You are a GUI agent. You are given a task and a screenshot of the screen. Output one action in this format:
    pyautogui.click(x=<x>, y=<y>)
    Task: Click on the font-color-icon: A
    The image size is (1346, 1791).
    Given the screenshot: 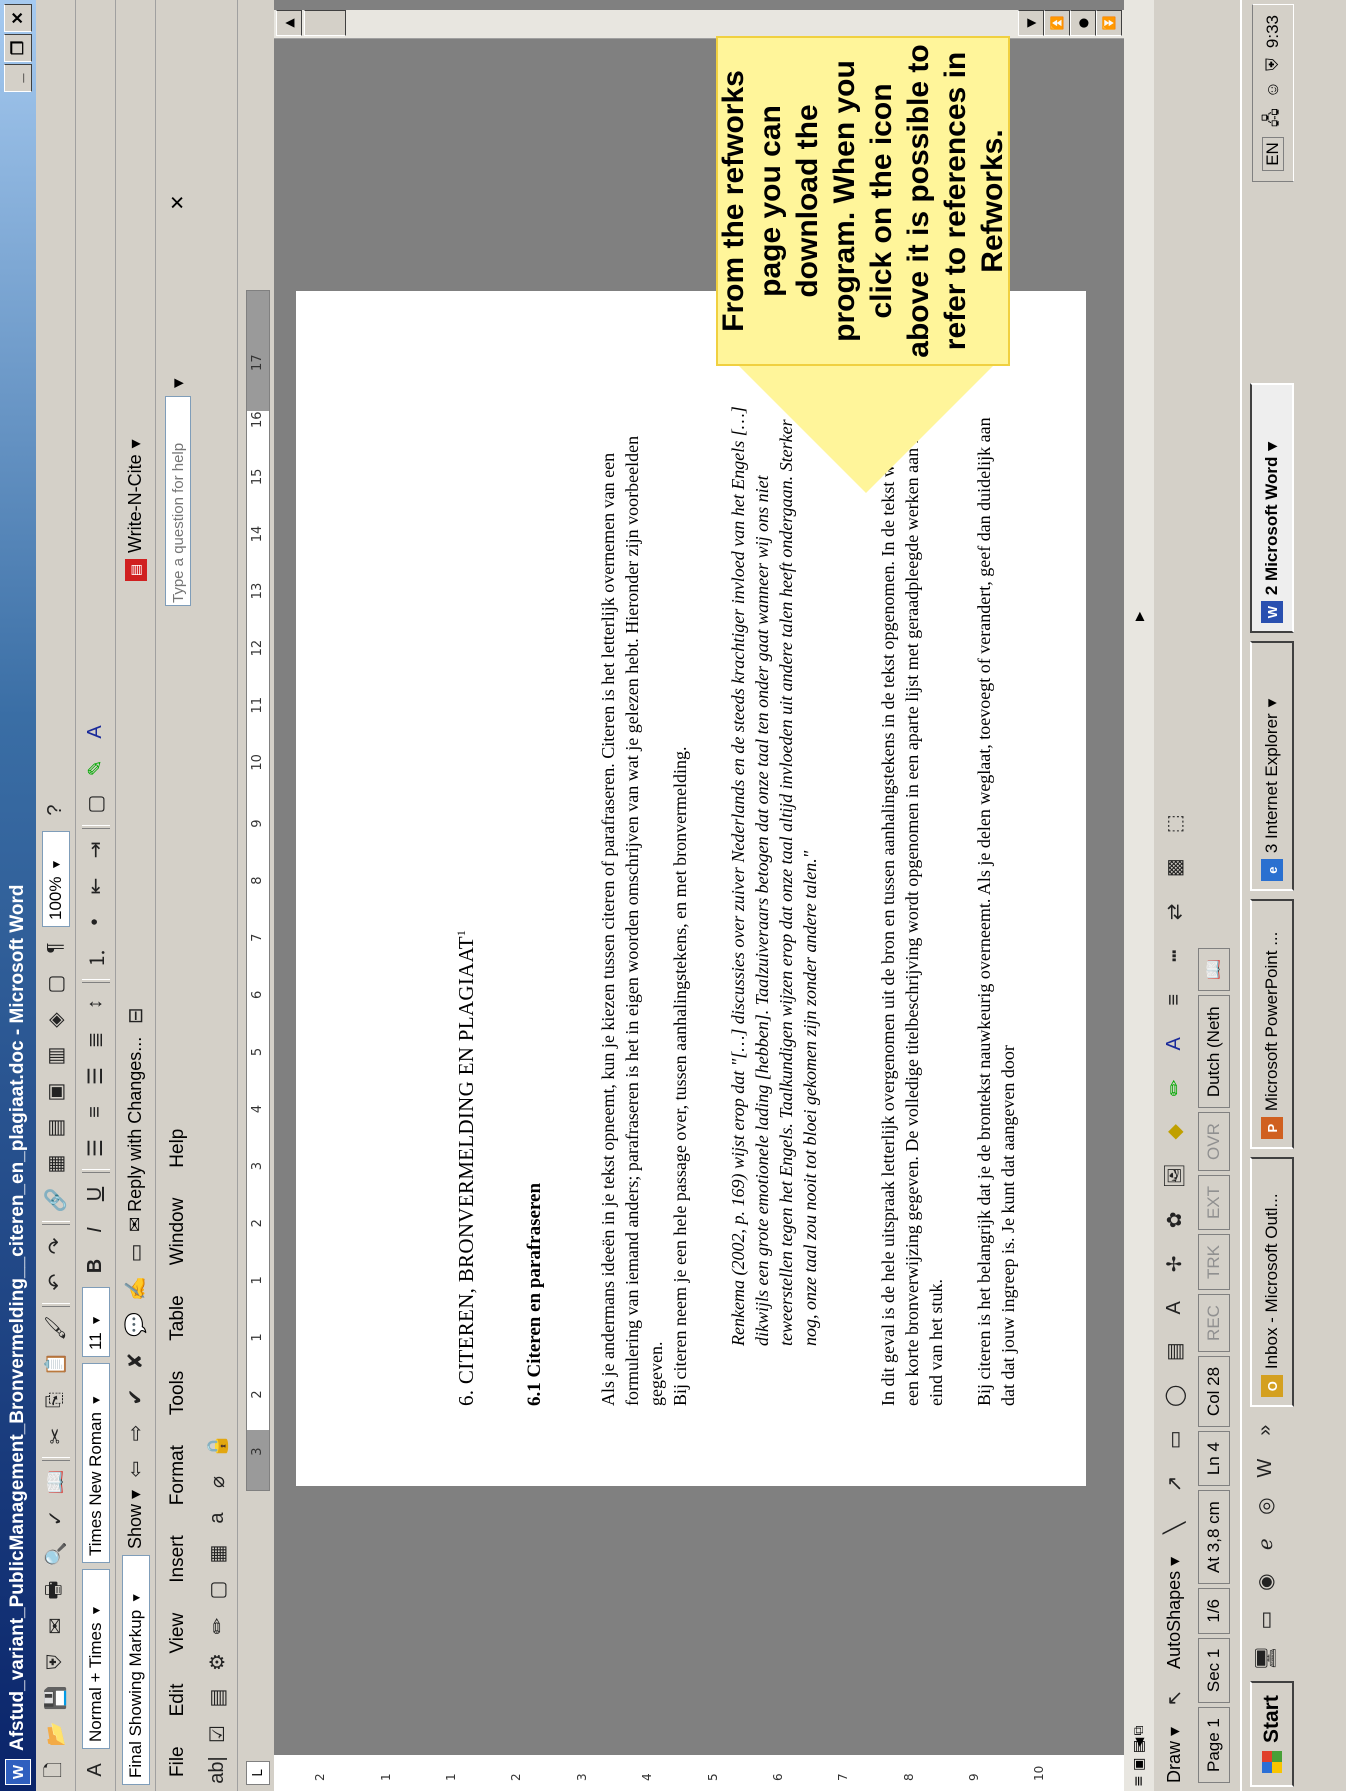 What is the action you would take?
    pyautogui.click(x=96, y=732)
    